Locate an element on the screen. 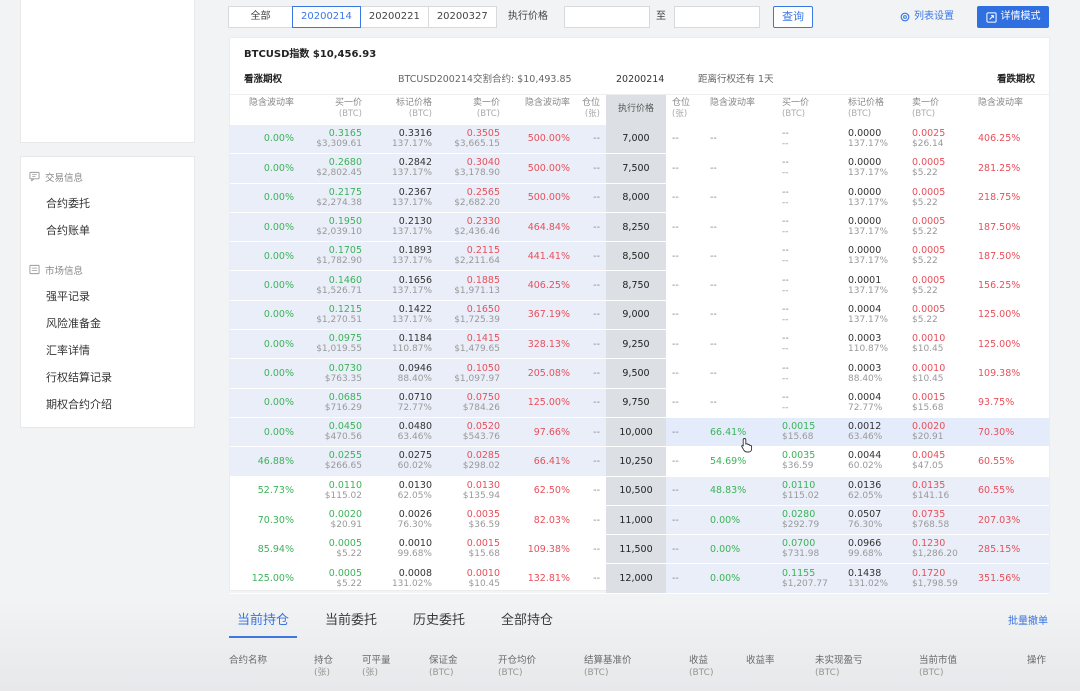  call-mark-price: 0.0480 63.46% is located at coordinates (403, 432).